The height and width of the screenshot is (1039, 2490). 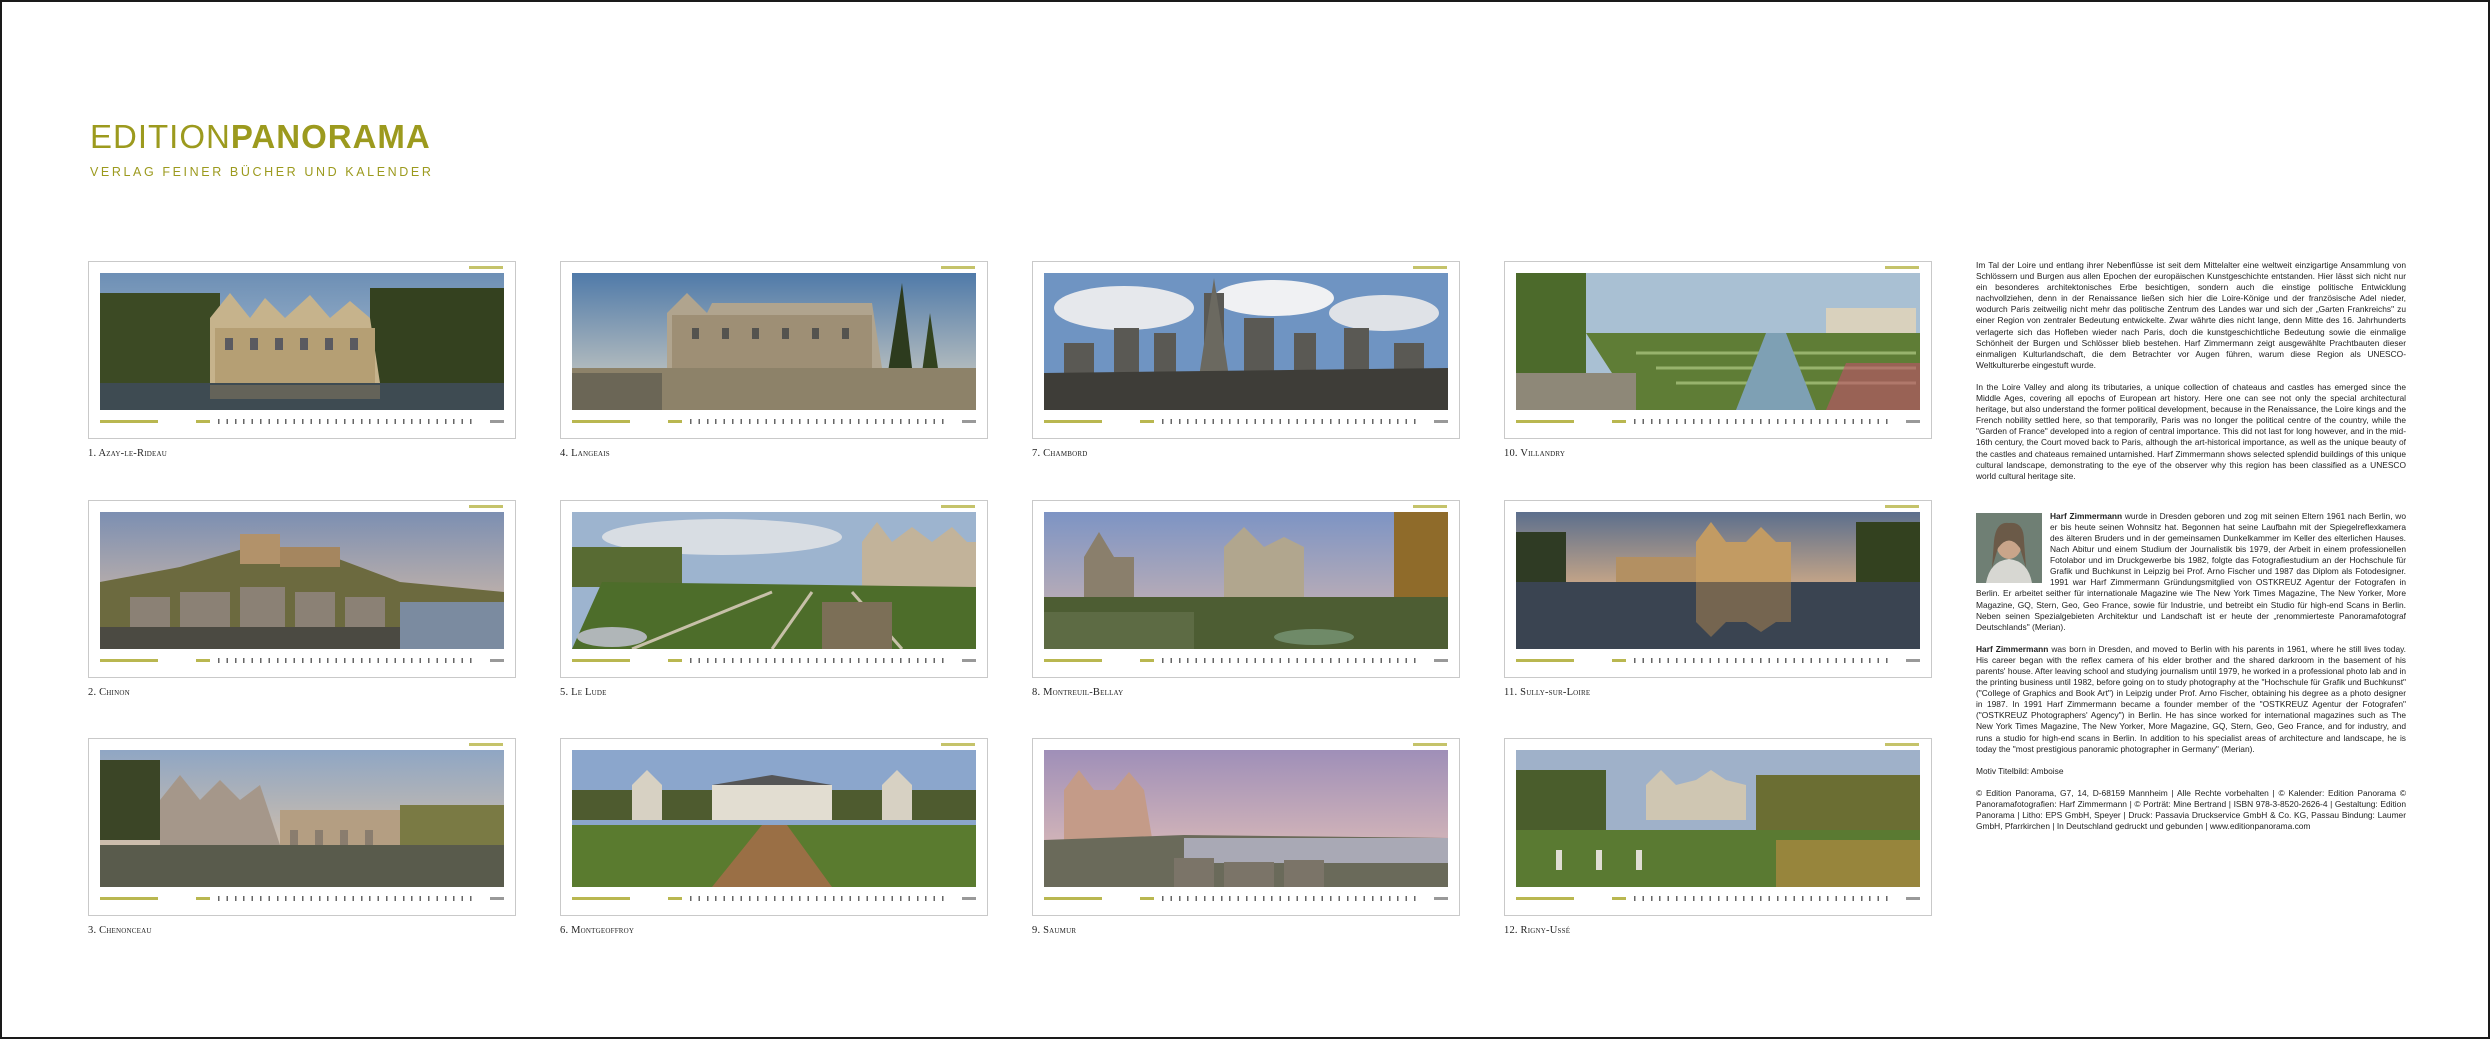 What do you see at coordinates (1054, 930) in the screenshot?
I see `month-caption: 9. Saumur` at bounding box center [1054, 930].